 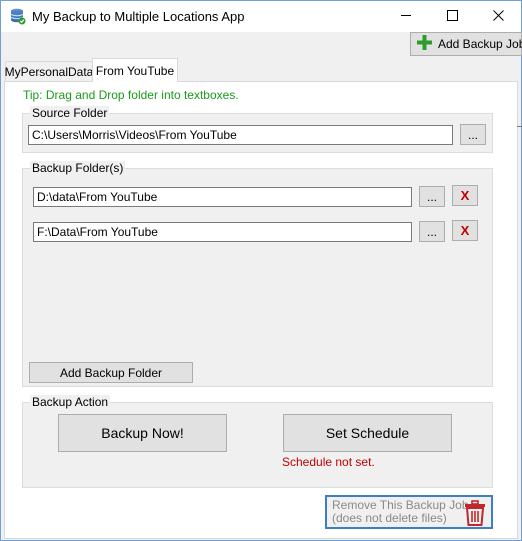 I want to click on close-button, so click(x=498, y=16).